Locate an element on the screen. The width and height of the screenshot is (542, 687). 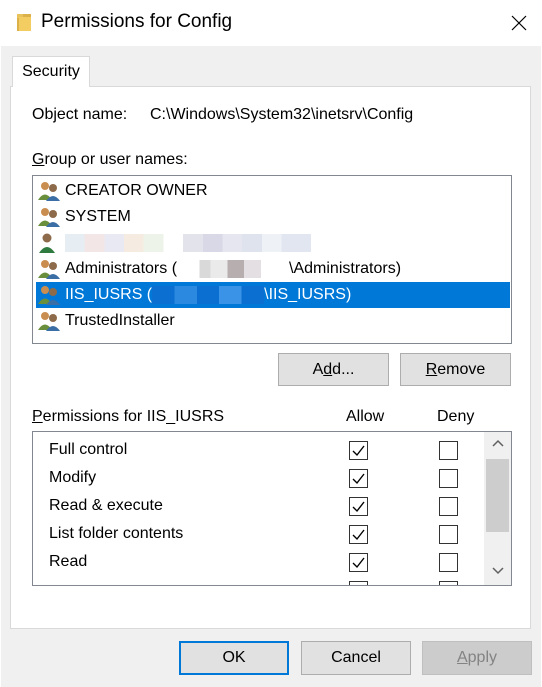
permission-row: Full control is located at coordinates (269, 451).